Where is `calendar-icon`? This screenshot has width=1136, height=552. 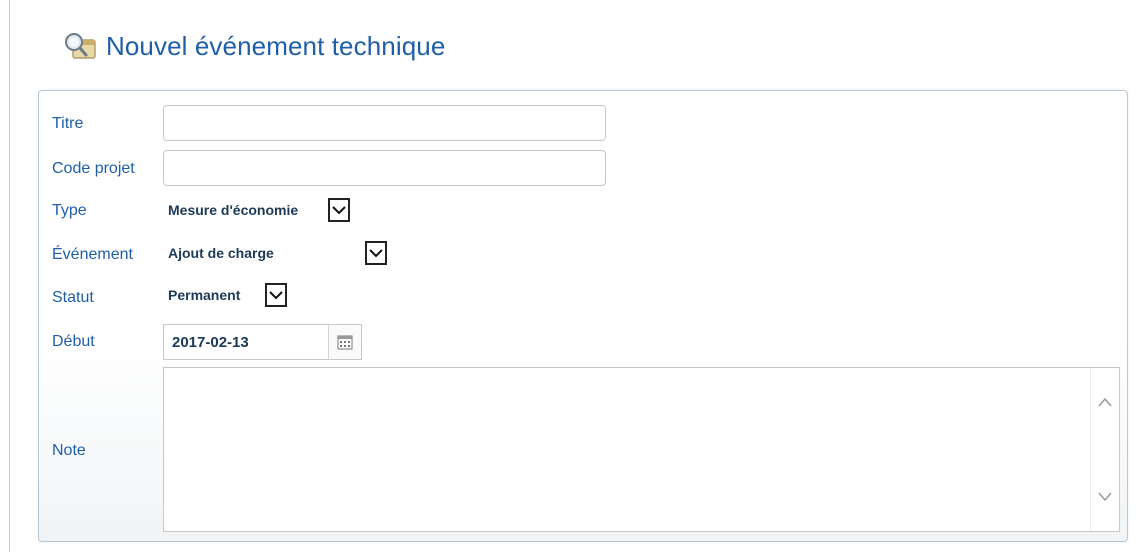
calendar-icon is located at coordinates (345, 342).